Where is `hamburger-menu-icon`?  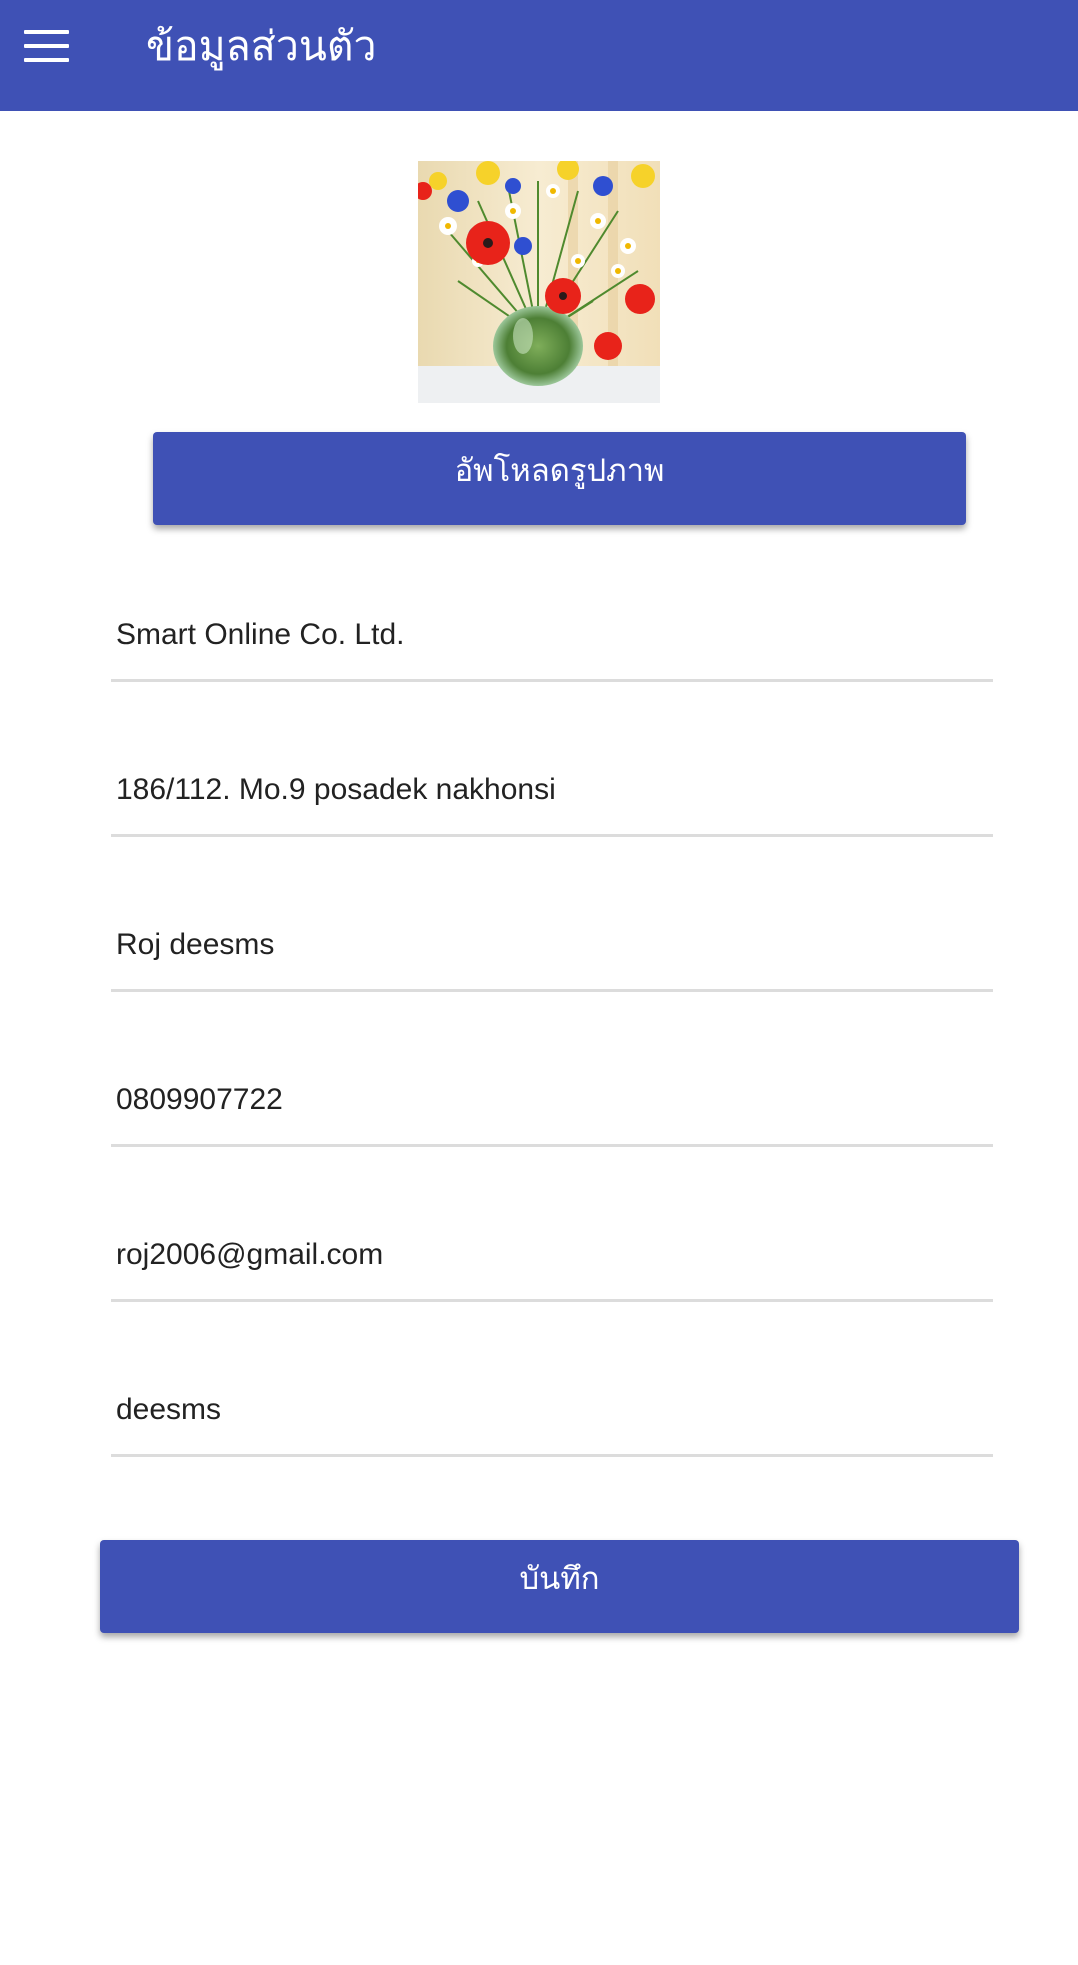
hamburger-menu-icon is located at coordinates (46, 46).